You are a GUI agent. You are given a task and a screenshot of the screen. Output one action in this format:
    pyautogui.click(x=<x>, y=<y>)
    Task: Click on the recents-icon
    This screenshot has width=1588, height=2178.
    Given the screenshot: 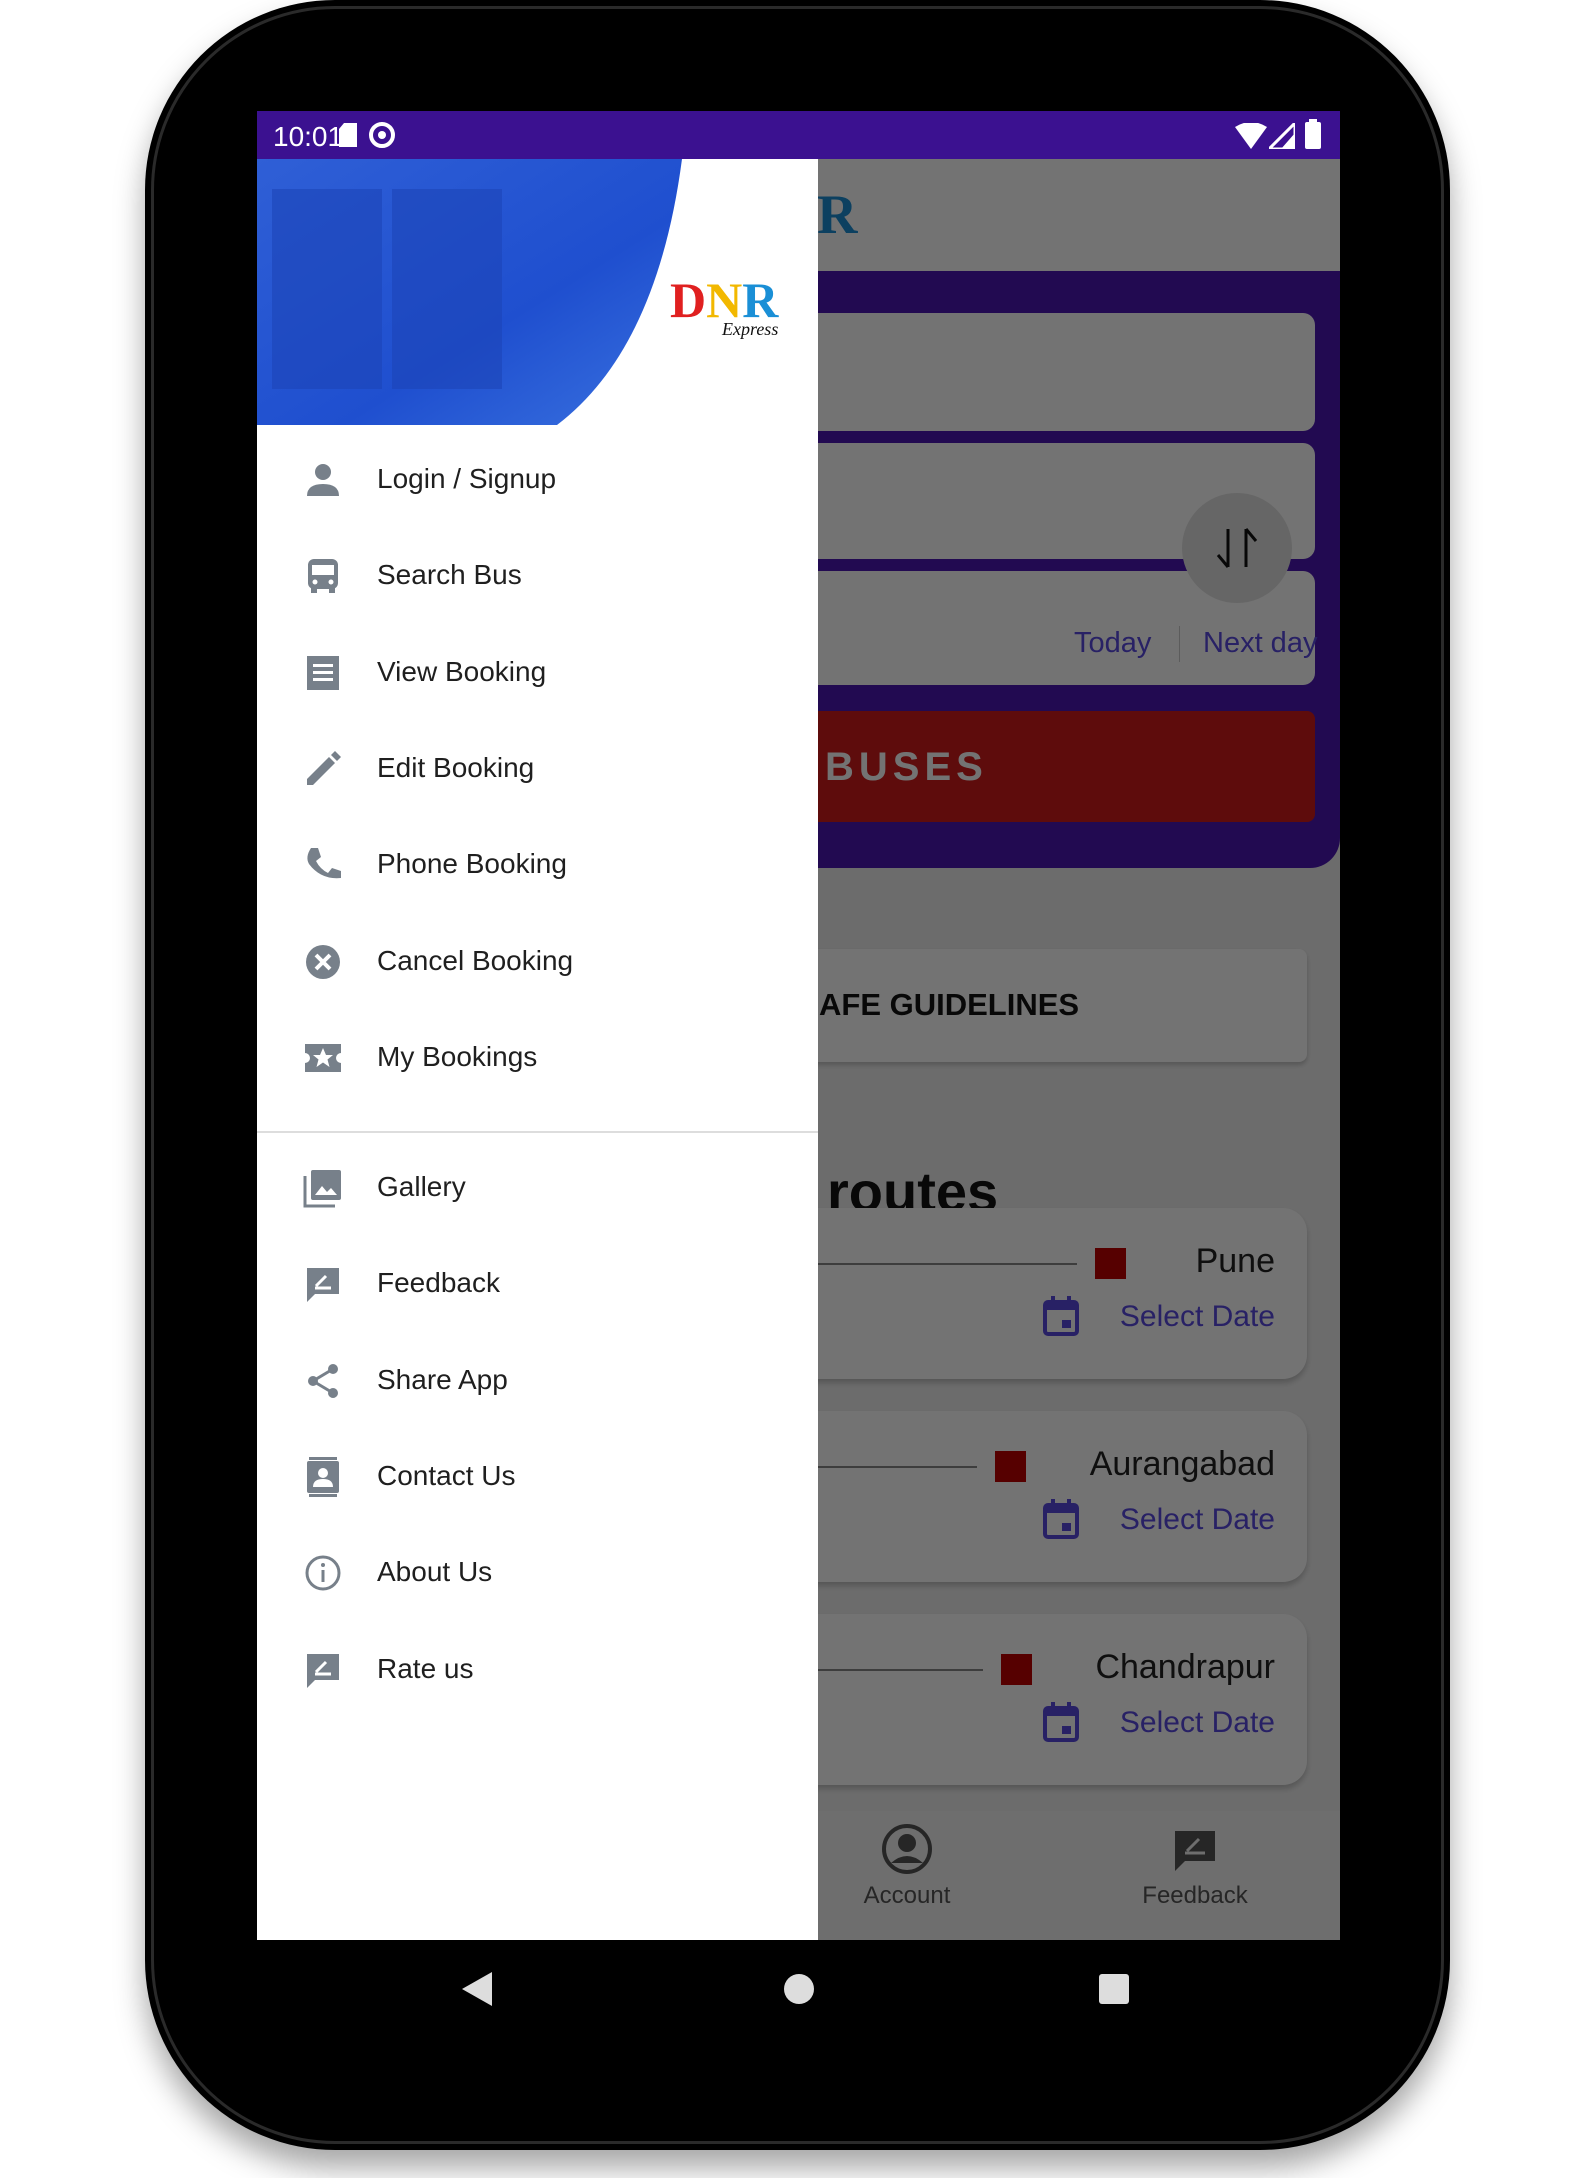 What is the action you would take?
    pyautogui.click(x=1114, y=1989)
    